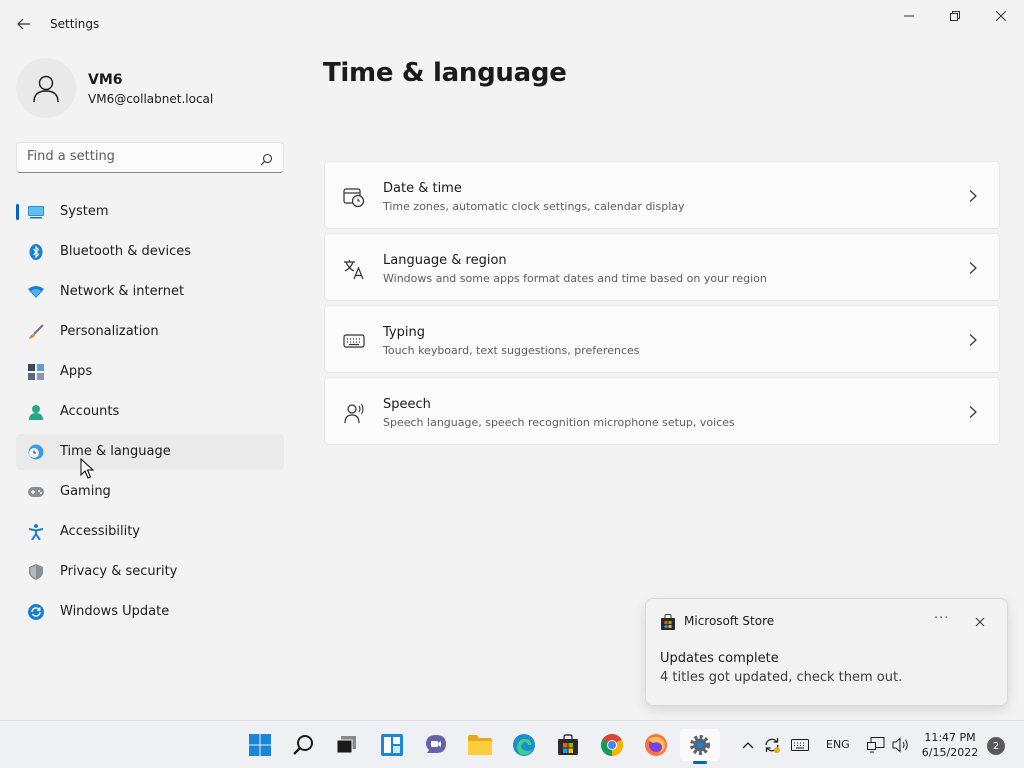  I want to click on close-button, so click(1001, 16).